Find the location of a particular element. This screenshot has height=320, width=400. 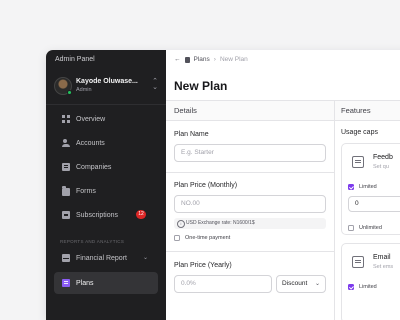

card-subtitle: Set qu is located at coordinates (381, 167).